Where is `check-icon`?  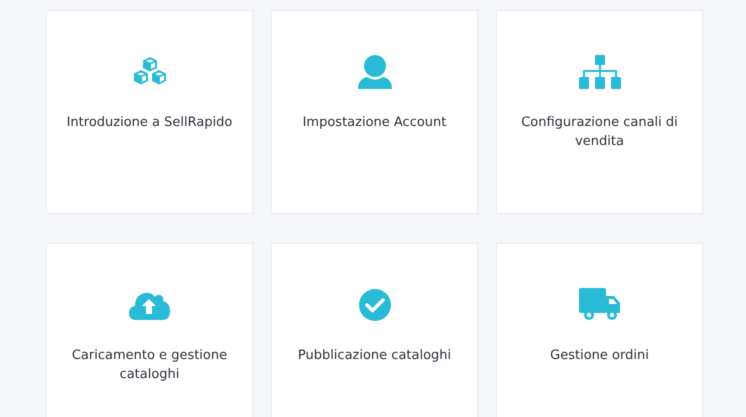 check-icon is located at coordinates (375, 305).